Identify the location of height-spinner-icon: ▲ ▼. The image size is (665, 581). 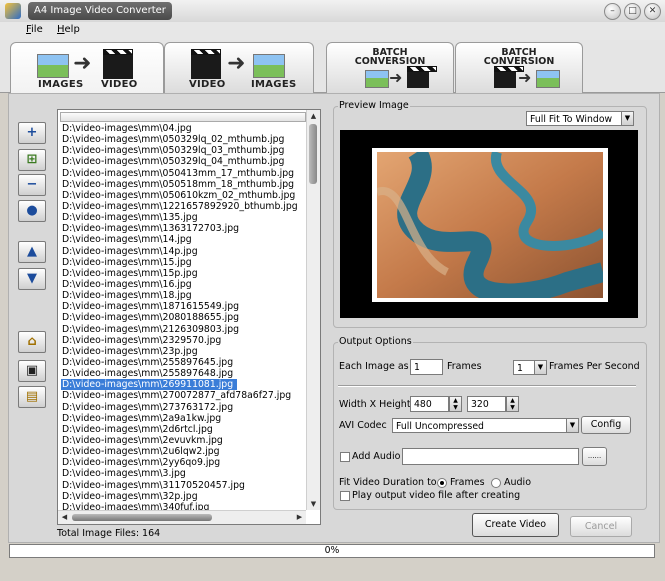
(512, 404).